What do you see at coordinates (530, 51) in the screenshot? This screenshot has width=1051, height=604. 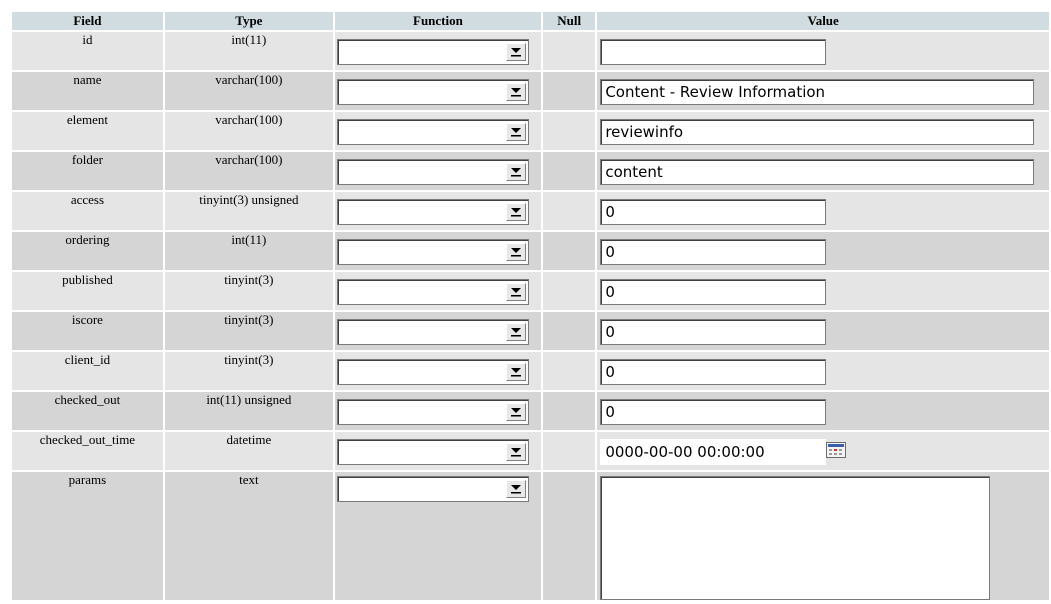 I see `table-row: id int(11)` at bounding box center [530, 51].